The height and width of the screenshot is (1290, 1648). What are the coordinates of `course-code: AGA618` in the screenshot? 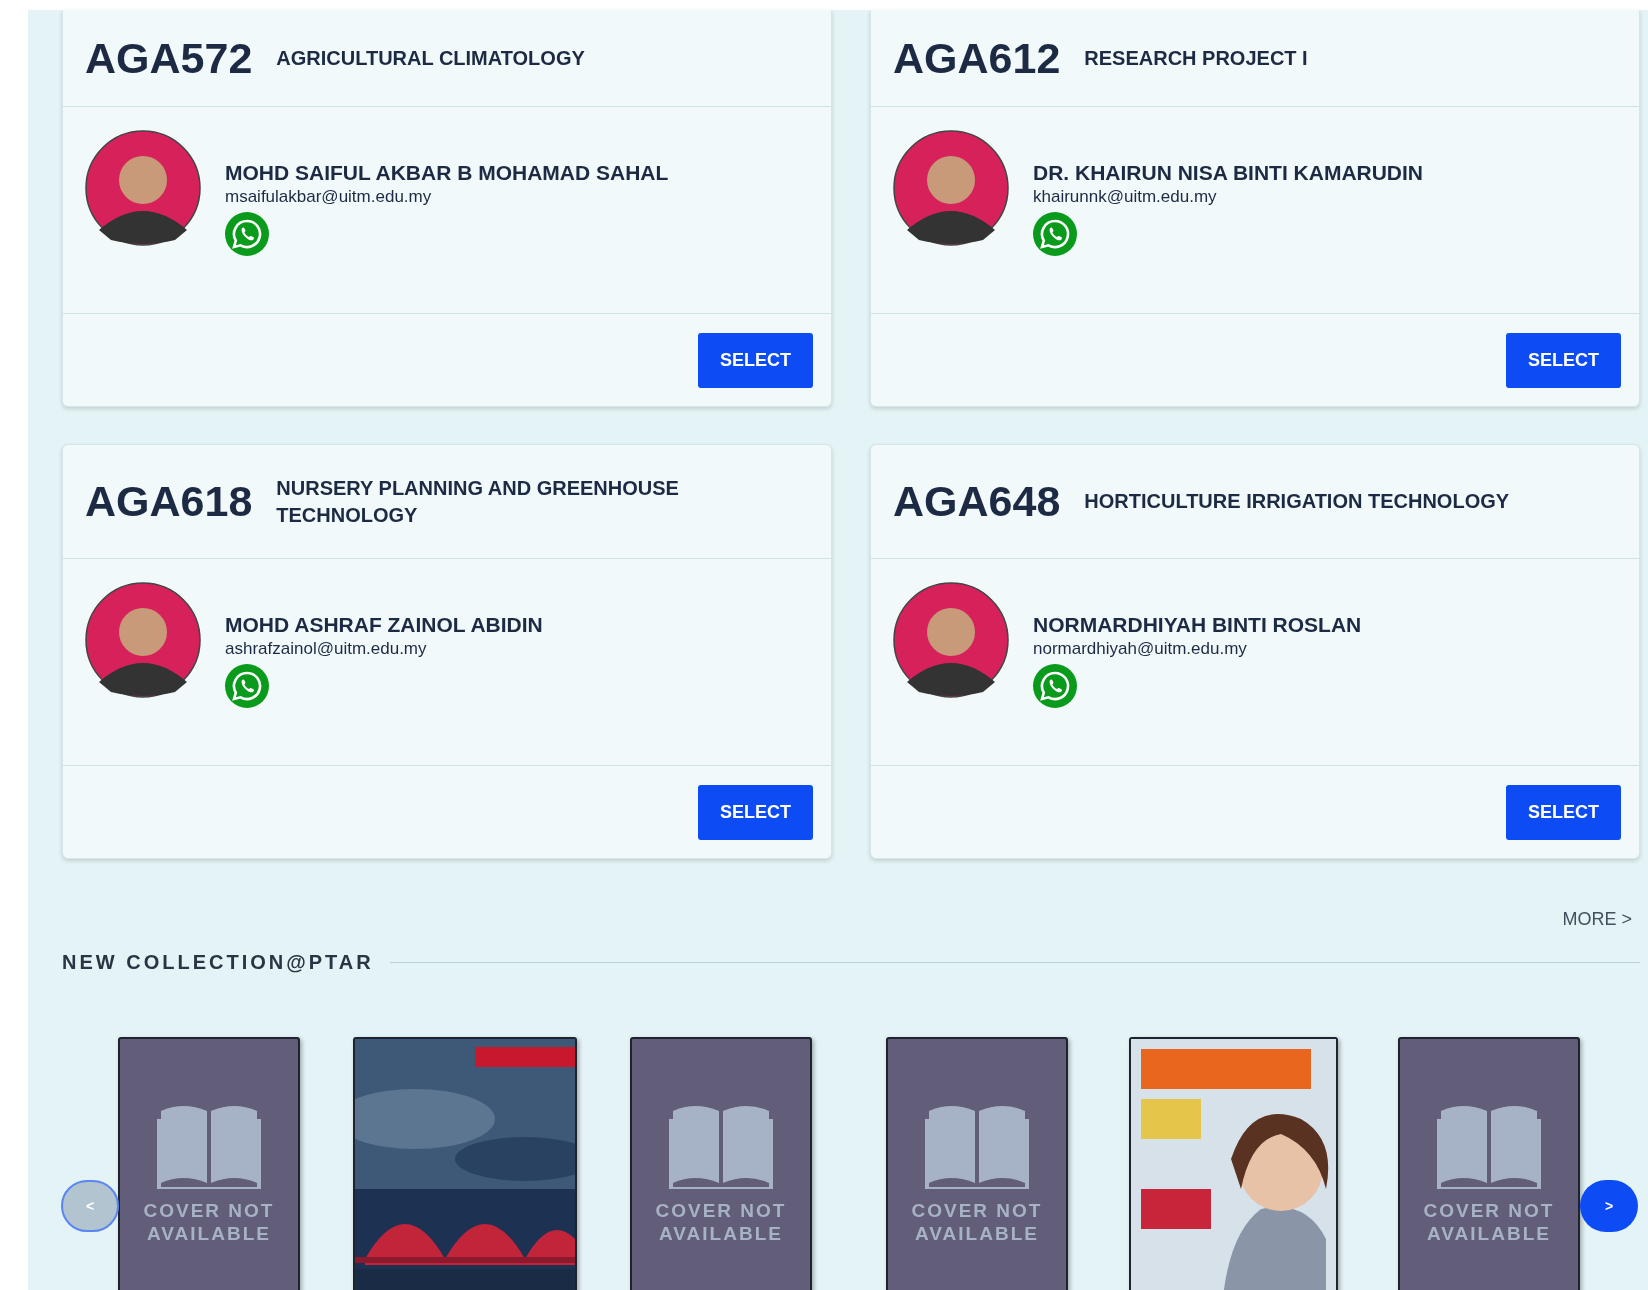 It's located at (169, 501).